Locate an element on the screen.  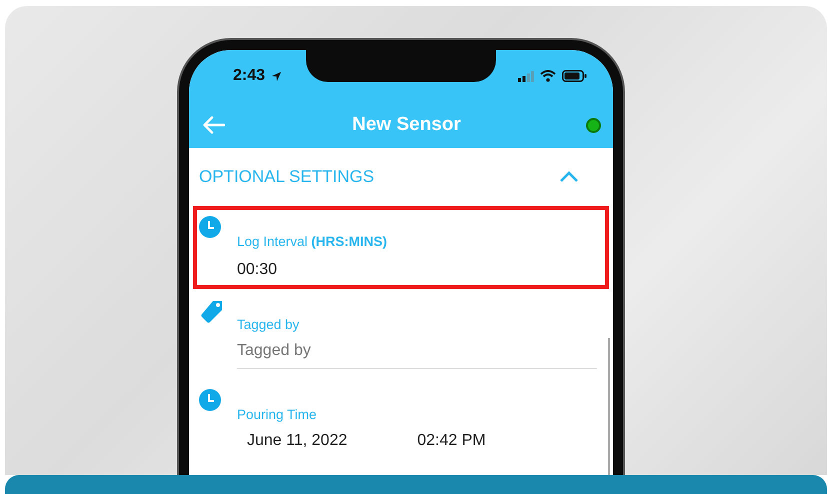
back-button is located at coordinates (214, 125).